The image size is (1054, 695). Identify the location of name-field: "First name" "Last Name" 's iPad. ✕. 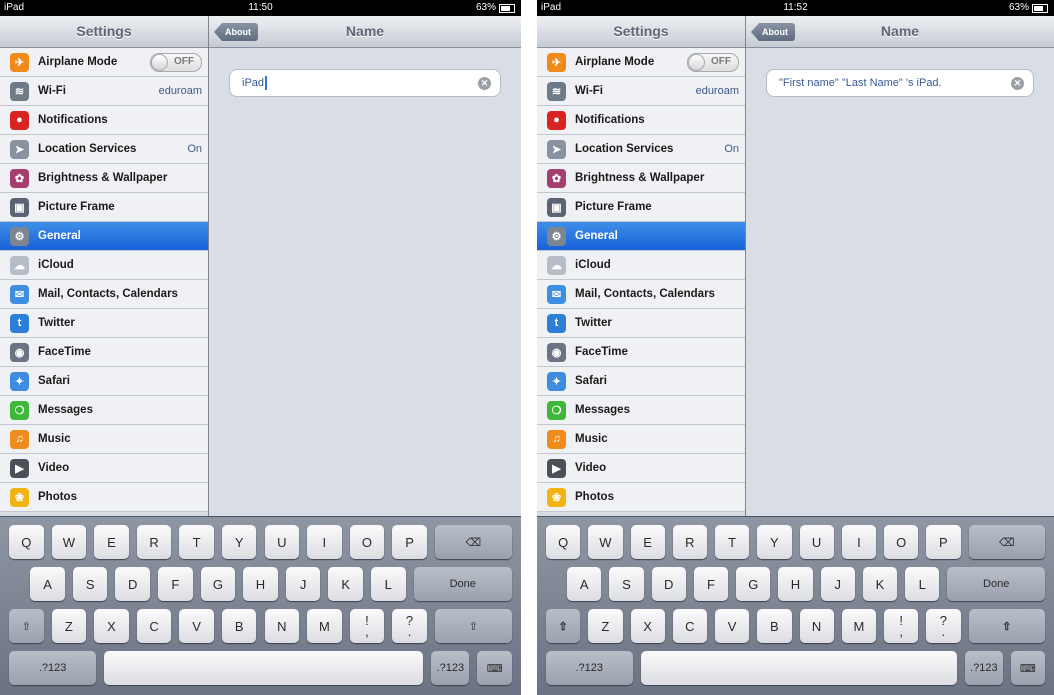
(900, 83).